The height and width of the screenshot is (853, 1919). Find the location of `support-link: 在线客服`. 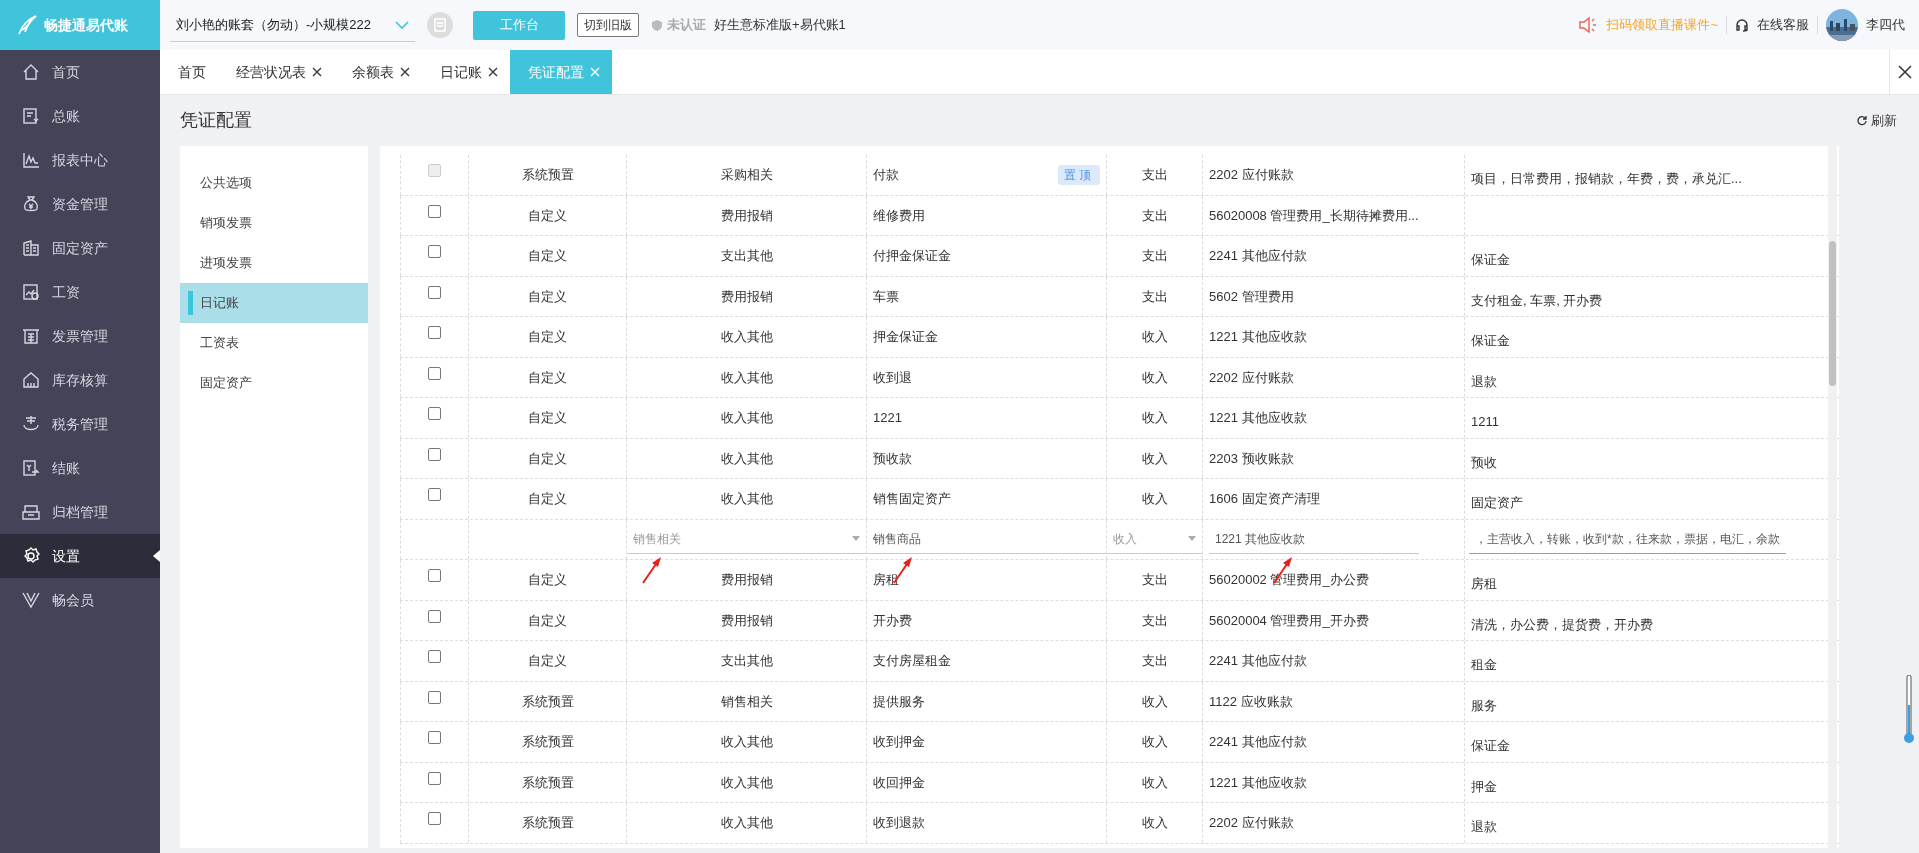

support-link: 在线客服 is located at coordinates (1783, 25).